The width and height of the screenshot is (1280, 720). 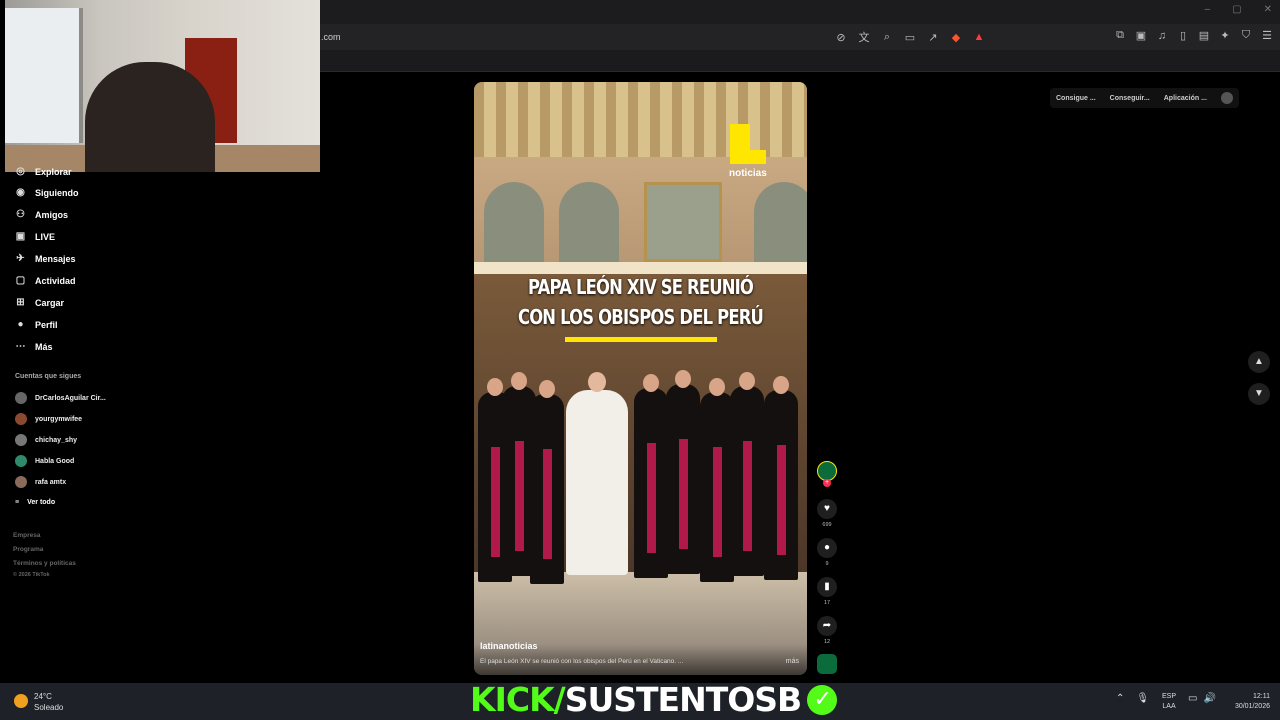 I want to click on music-icon: ♫, so click(x=1162, y=36).